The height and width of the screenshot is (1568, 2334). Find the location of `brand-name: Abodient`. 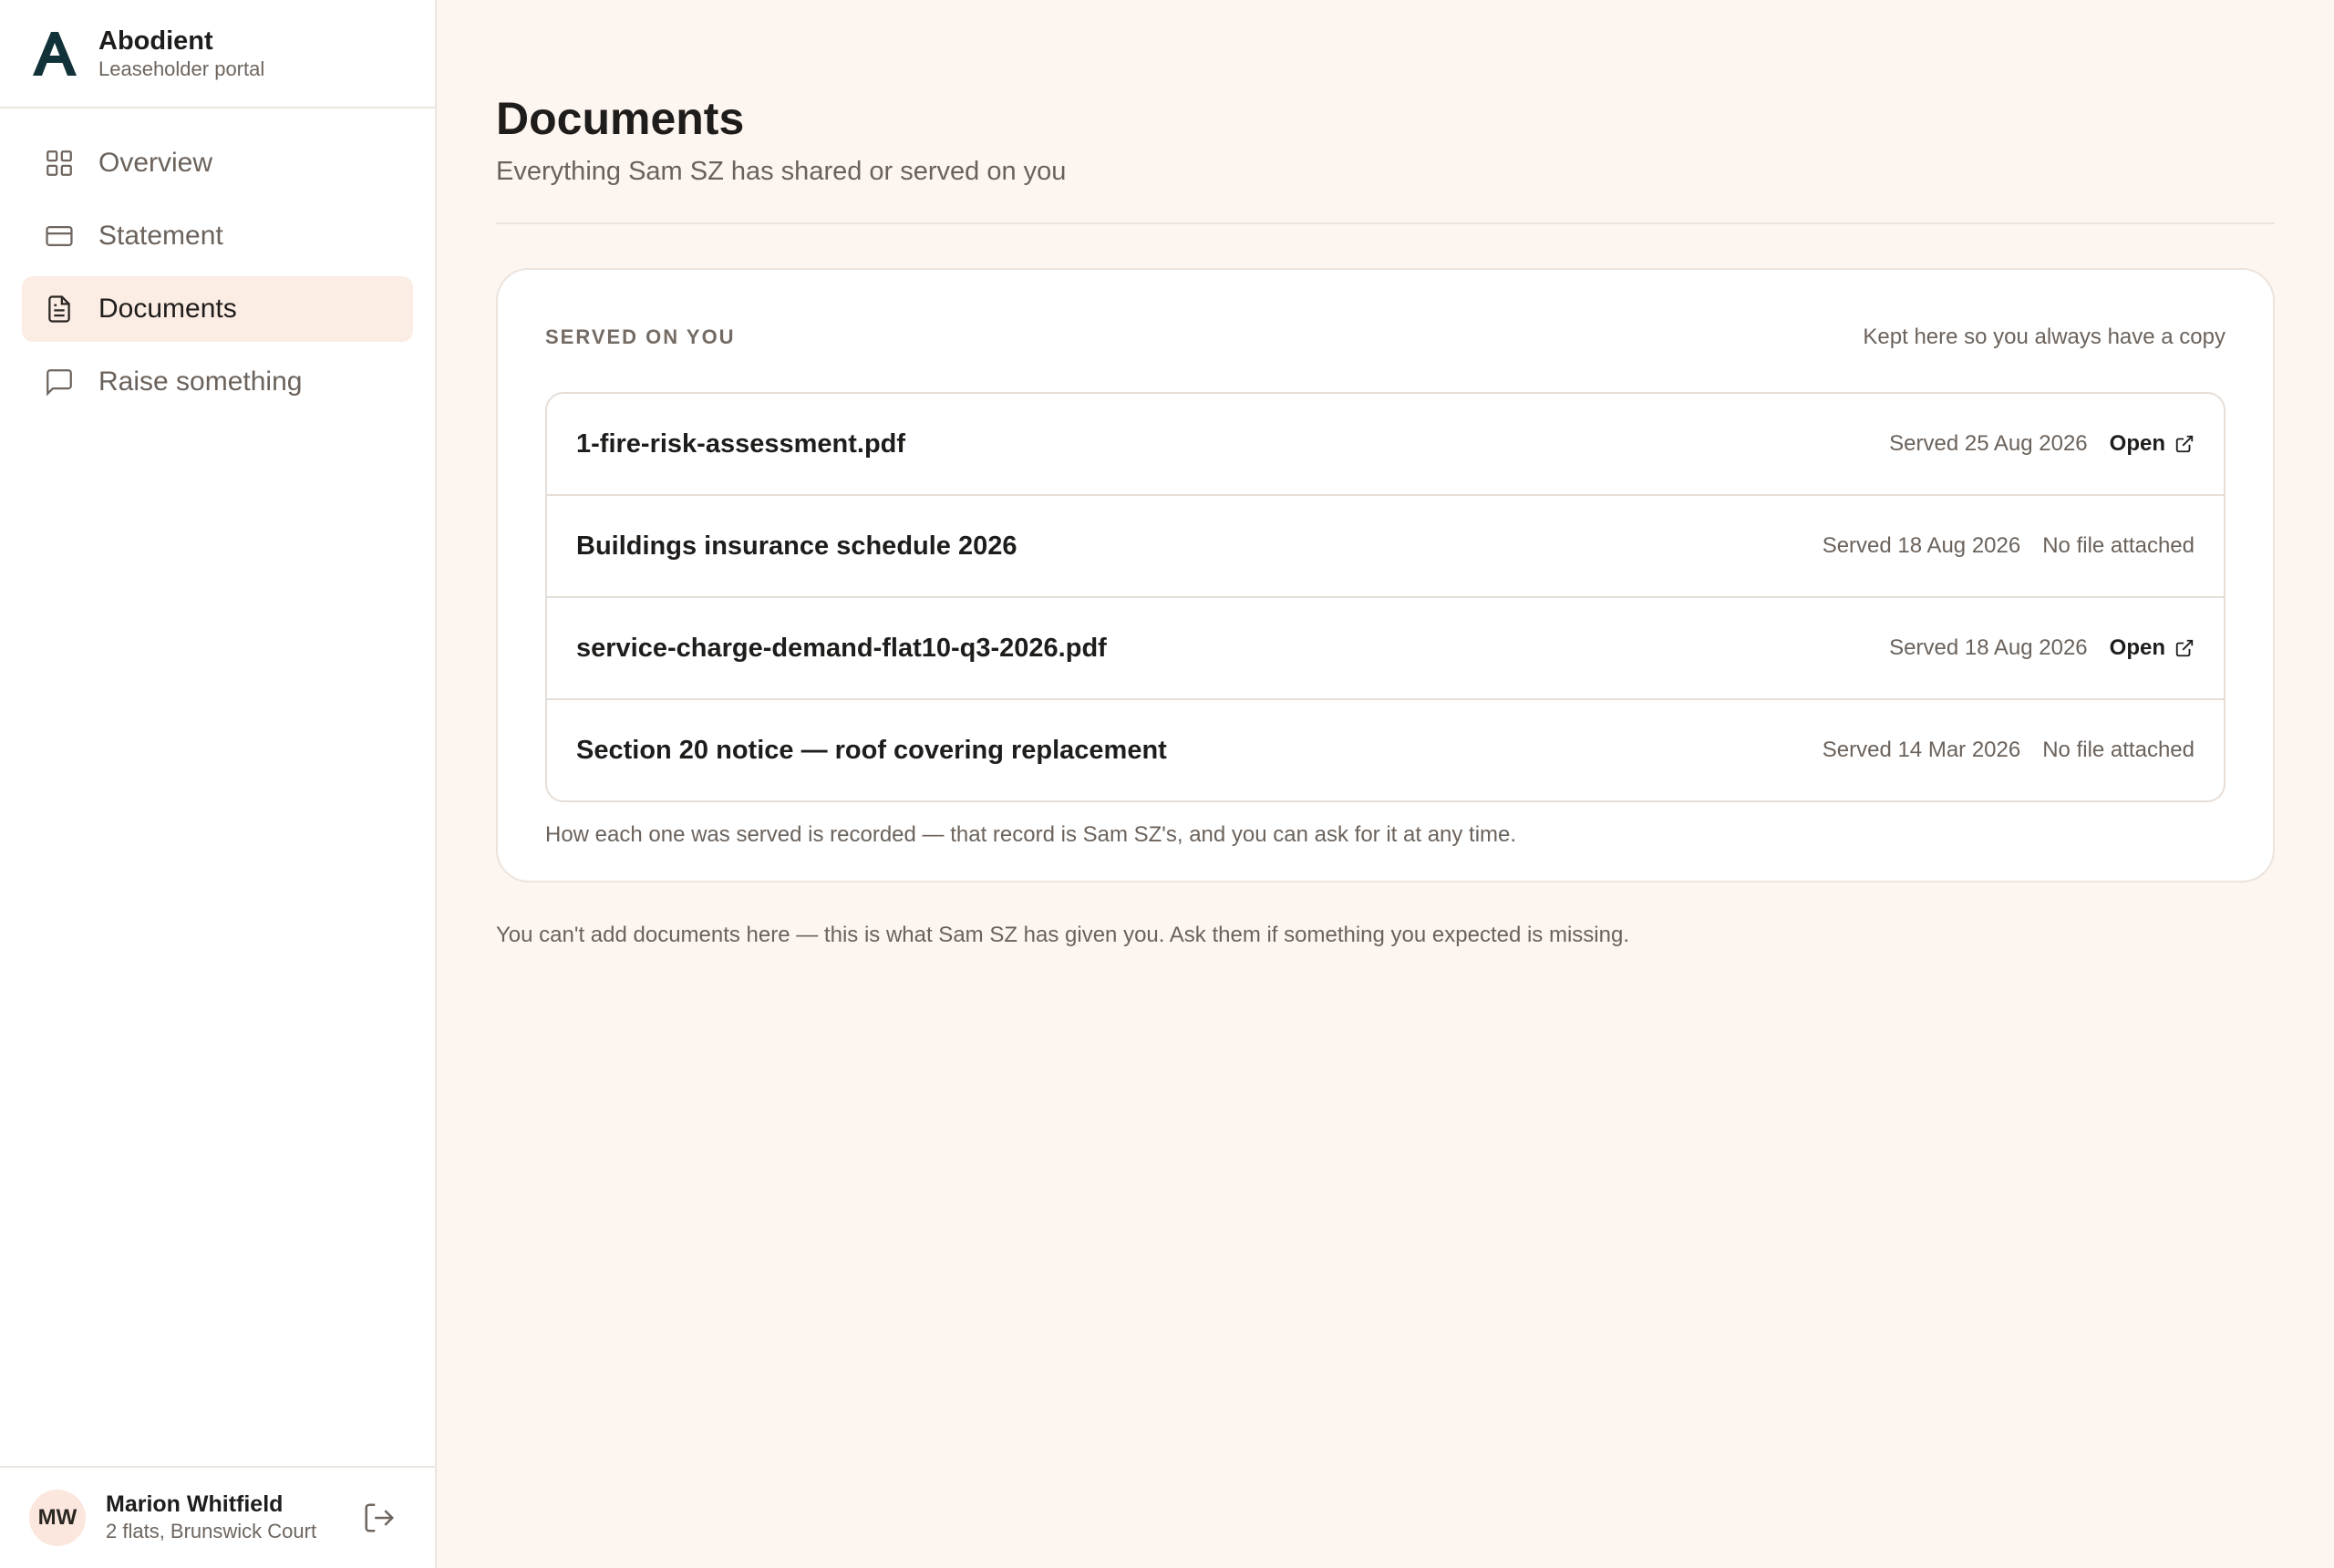

brand-name: Abodient is located at coordinates (156, 41).